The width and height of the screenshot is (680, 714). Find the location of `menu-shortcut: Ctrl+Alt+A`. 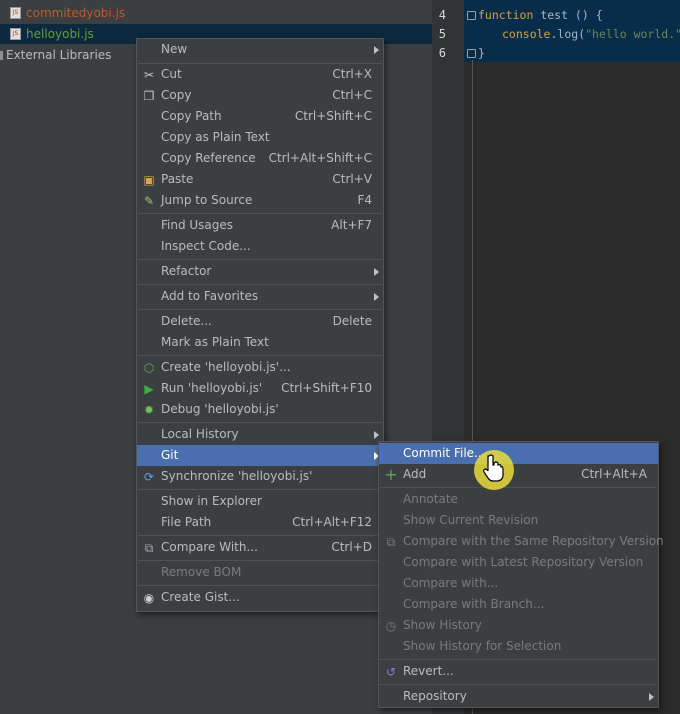

menu-shortcut: Ctrl+Alt+A is located at coordinates (614, 474).